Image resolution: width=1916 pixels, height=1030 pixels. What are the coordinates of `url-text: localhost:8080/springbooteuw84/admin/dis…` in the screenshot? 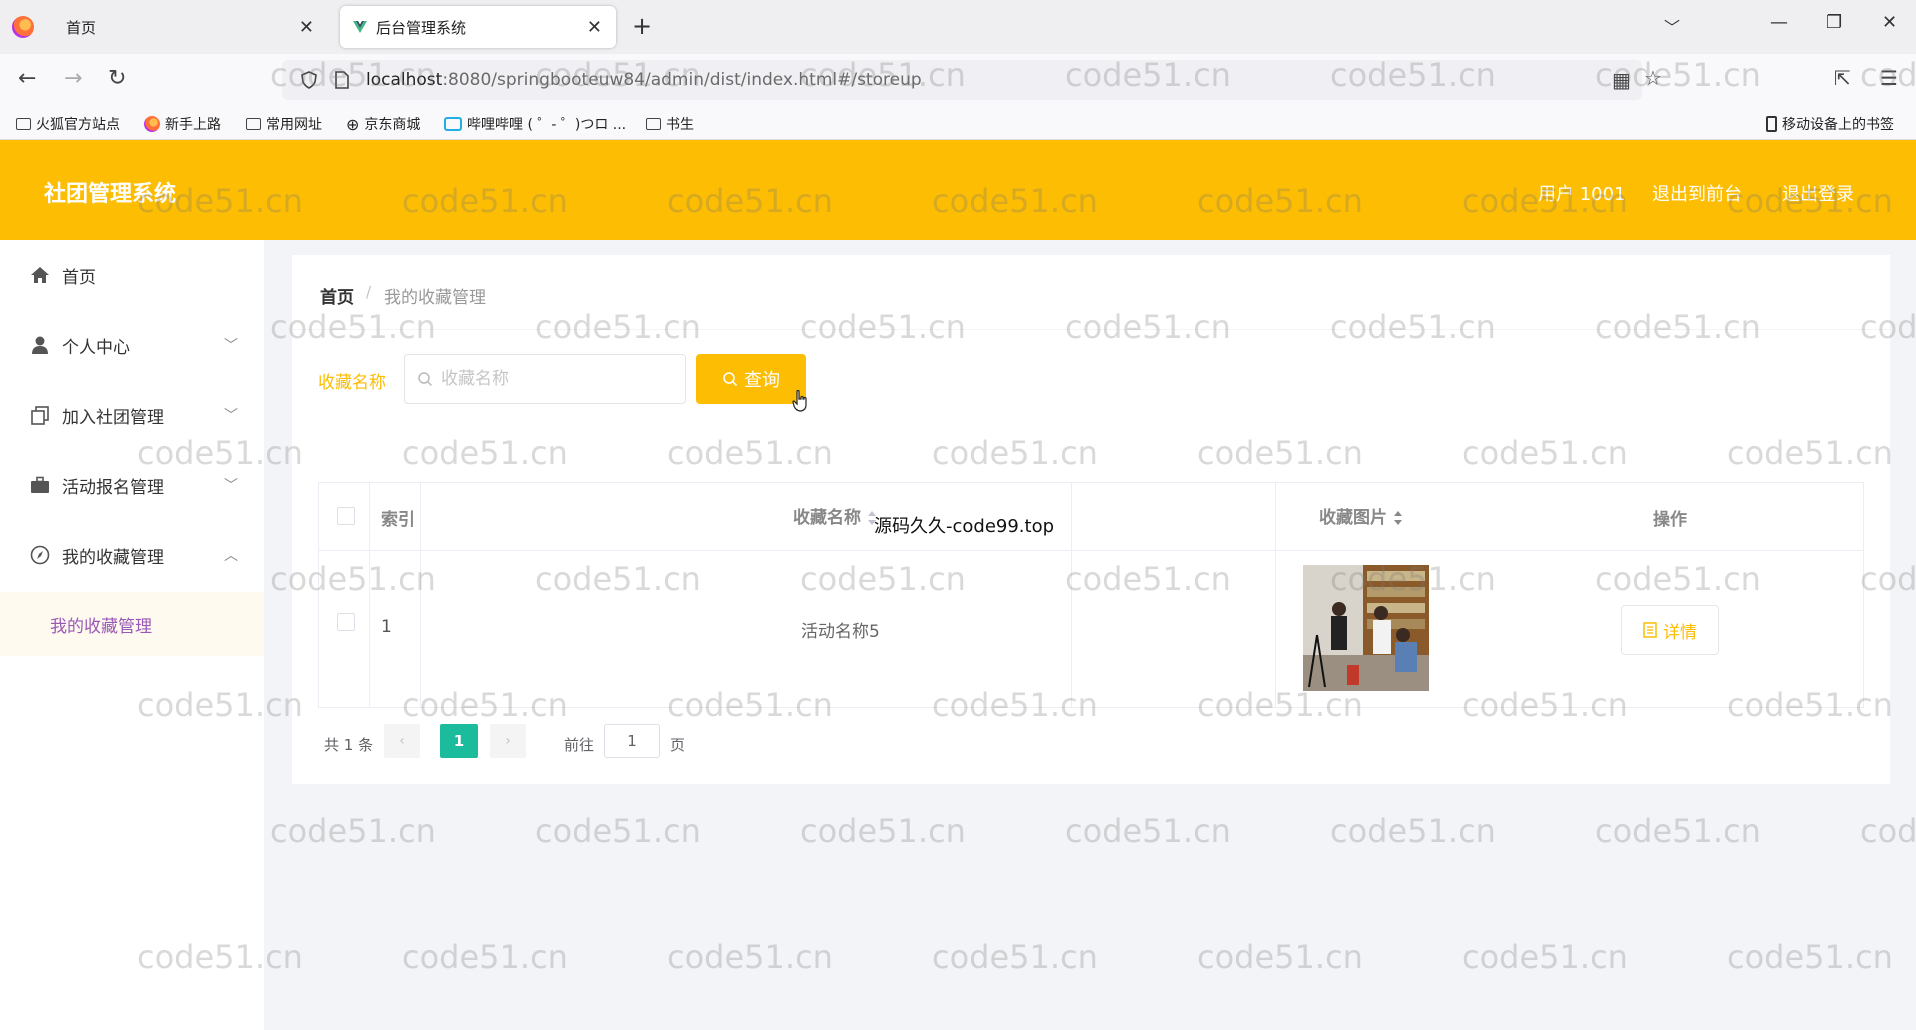 It's located at (644, 80).